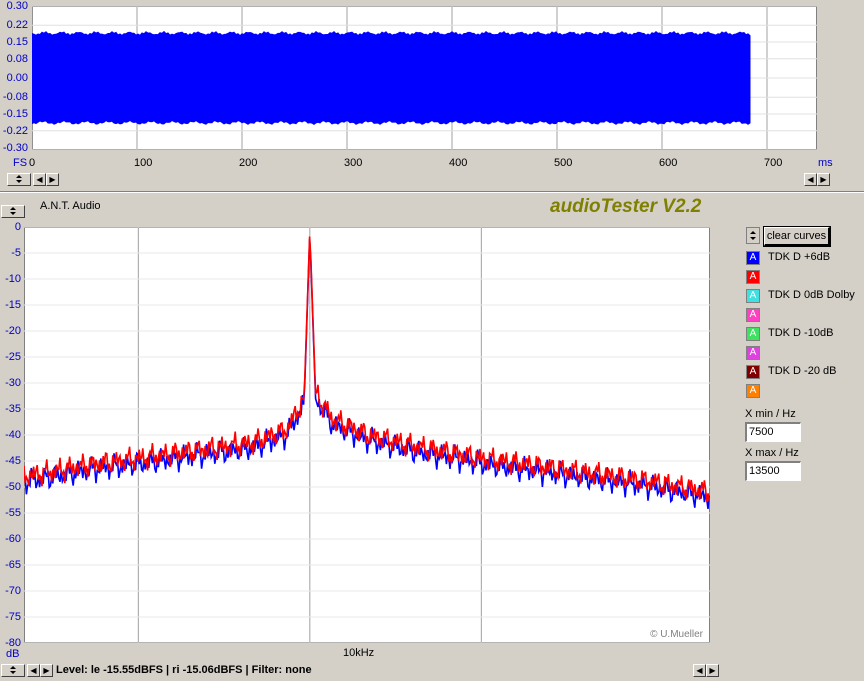 Image resolution: width=864 pixels, height=681 pixels. I want to click on waveform-y-tick-label: -0.22, so click(15, 130).